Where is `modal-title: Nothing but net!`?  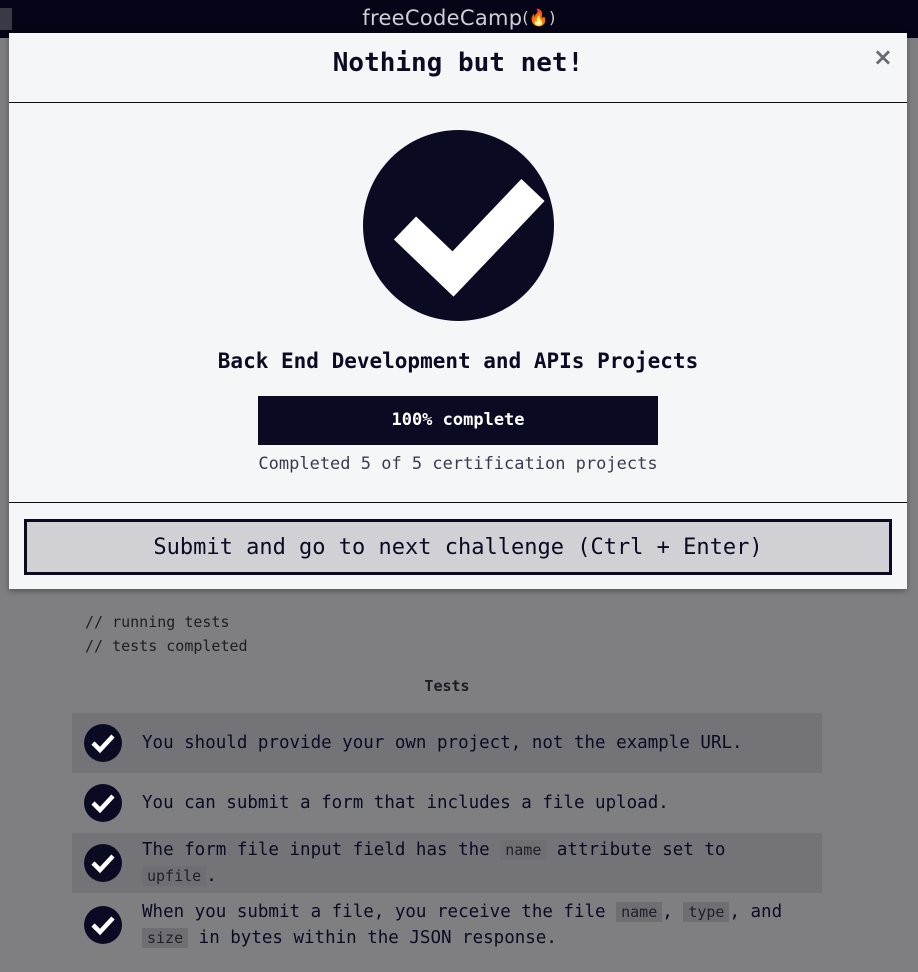
modal-title: Nothing but net! is located at coordinates (458, 63).